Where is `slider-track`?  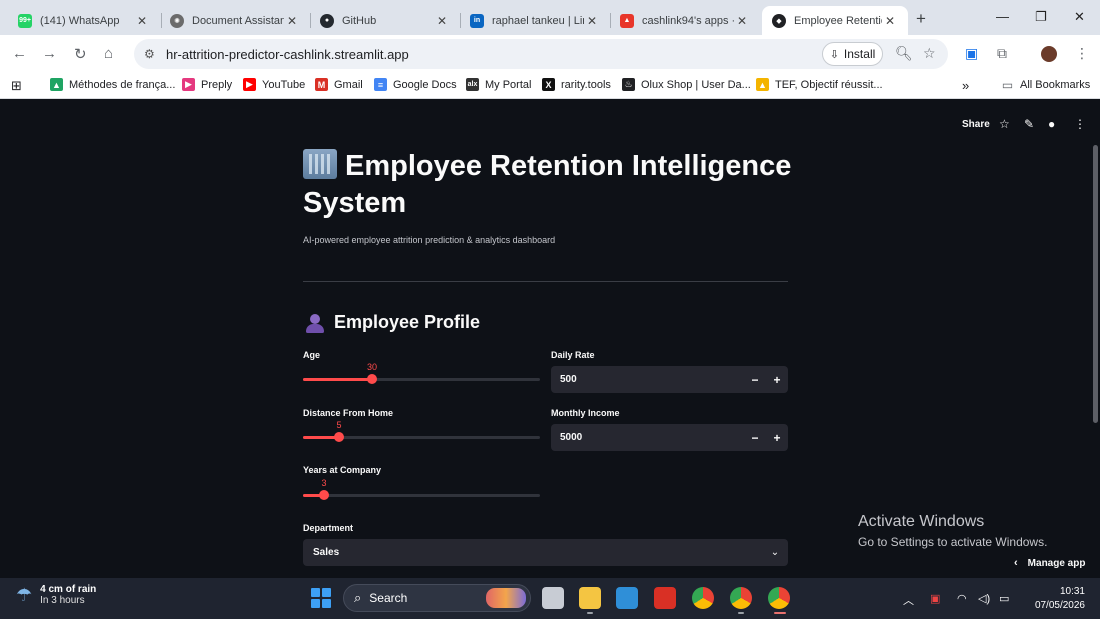
slider-track is located at coordinates (421, 495).